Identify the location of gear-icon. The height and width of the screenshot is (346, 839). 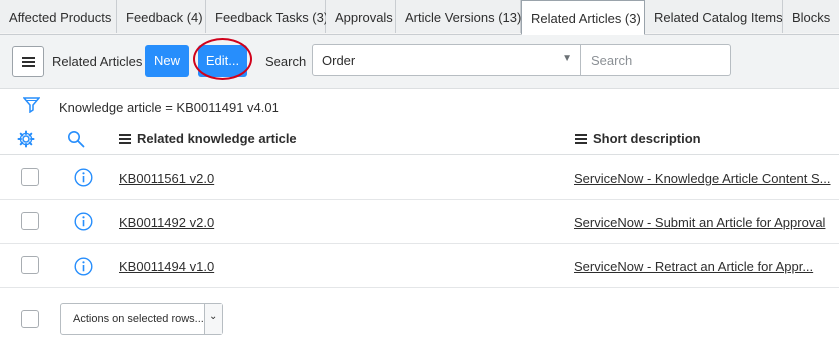
(26, 139).